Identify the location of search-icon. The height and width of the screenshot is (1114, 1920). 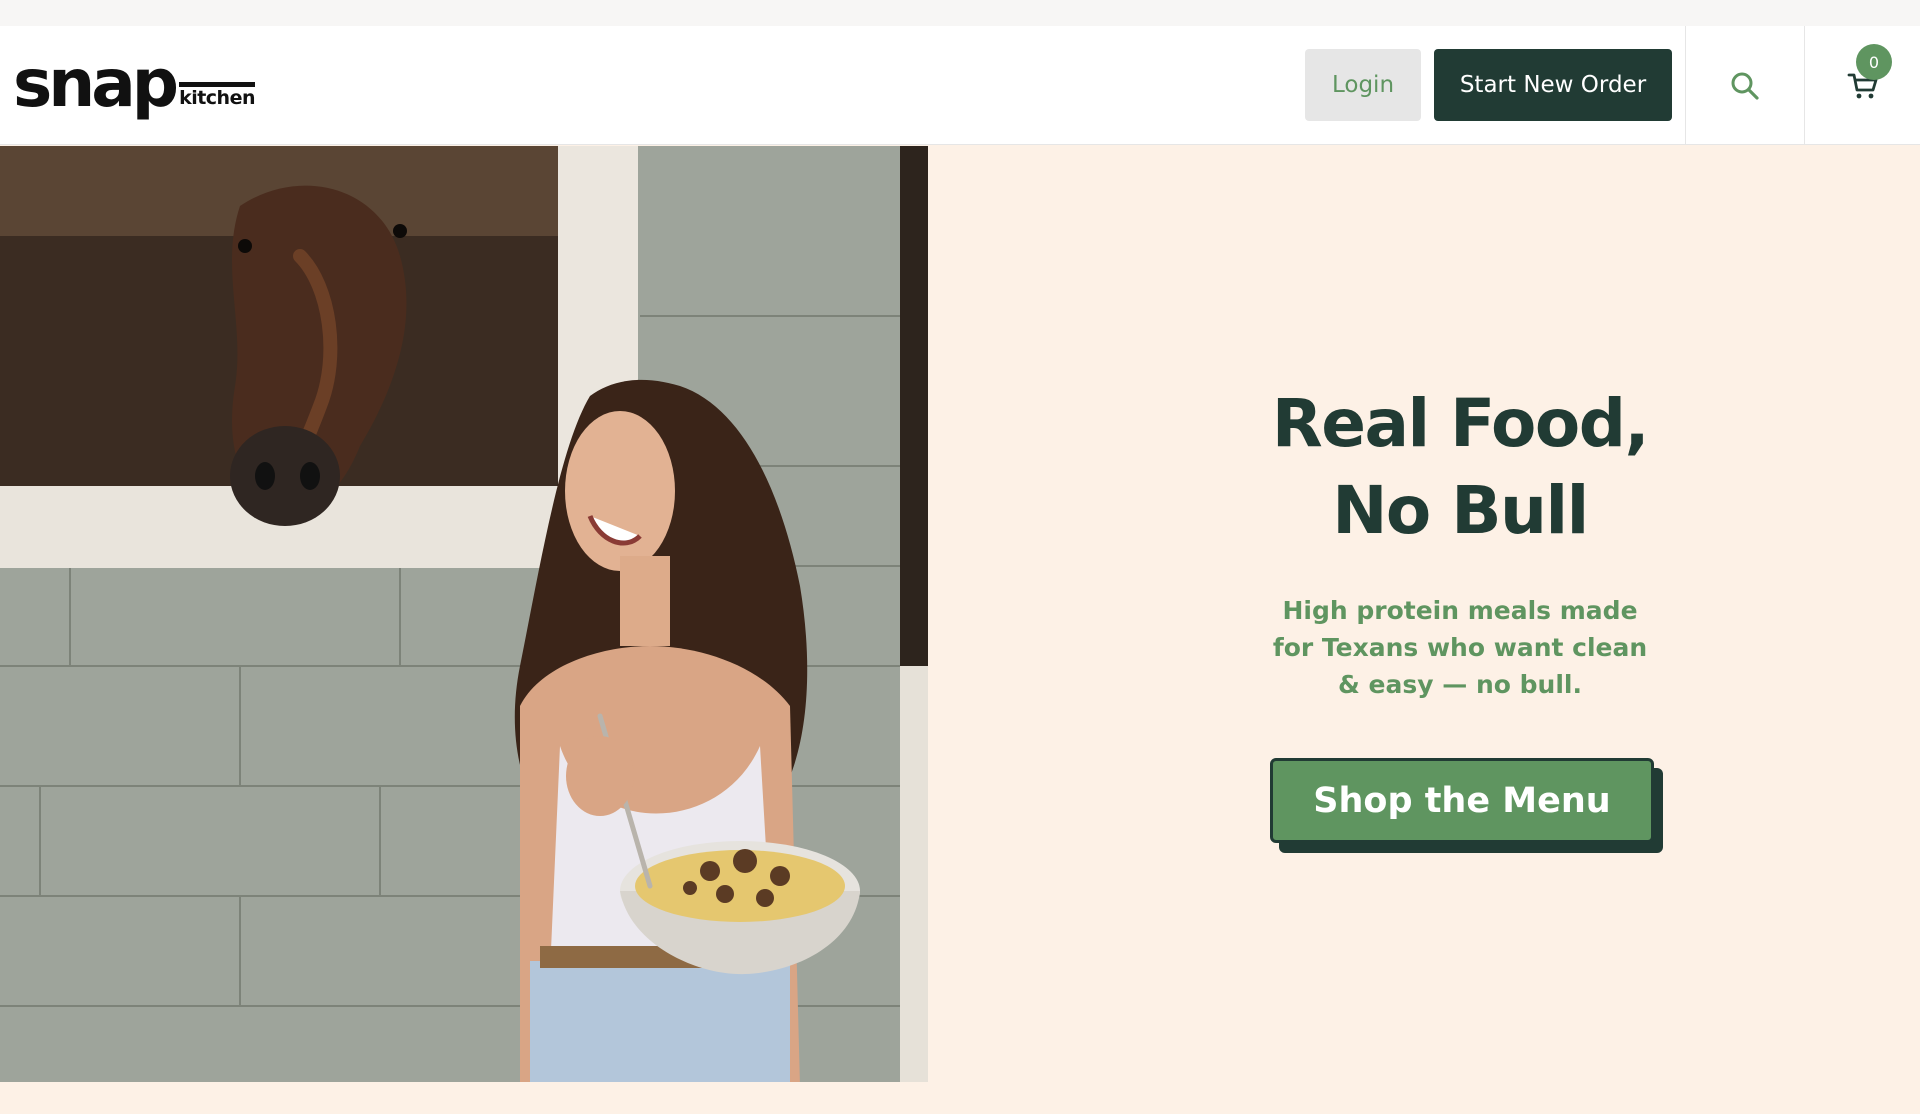
(1745, 86).